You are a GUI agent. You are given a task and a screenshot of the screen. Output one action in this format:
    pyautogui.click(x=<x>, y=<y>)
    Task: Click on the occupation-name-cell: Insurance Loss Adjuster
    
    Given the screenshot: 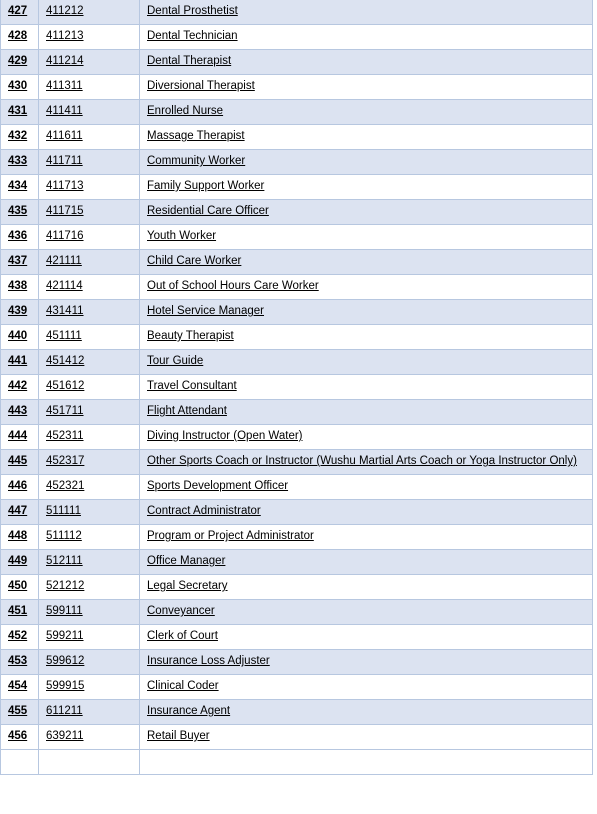 What is the action you would take?
    pyautogui.click(x=366, y=662)
    